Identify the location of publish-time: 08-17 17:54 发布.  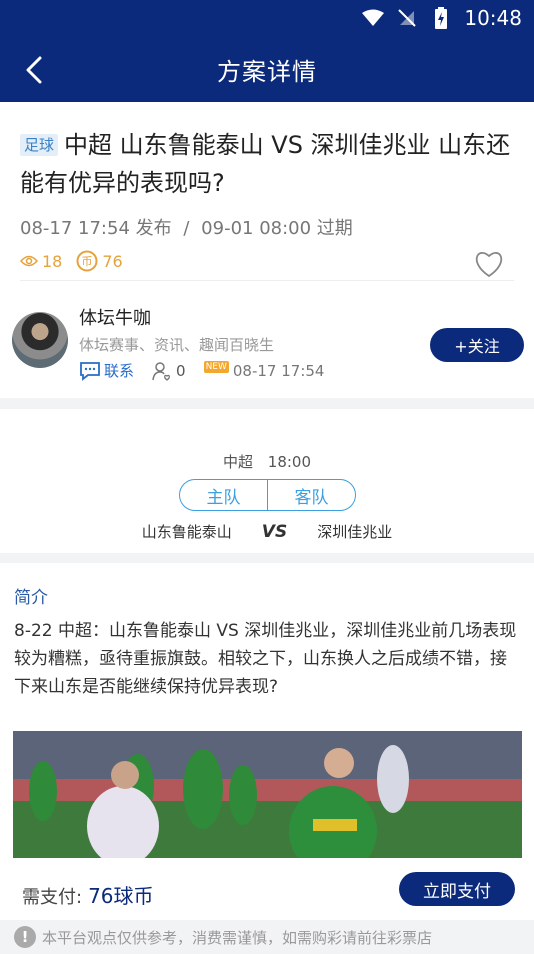
(96, 228).